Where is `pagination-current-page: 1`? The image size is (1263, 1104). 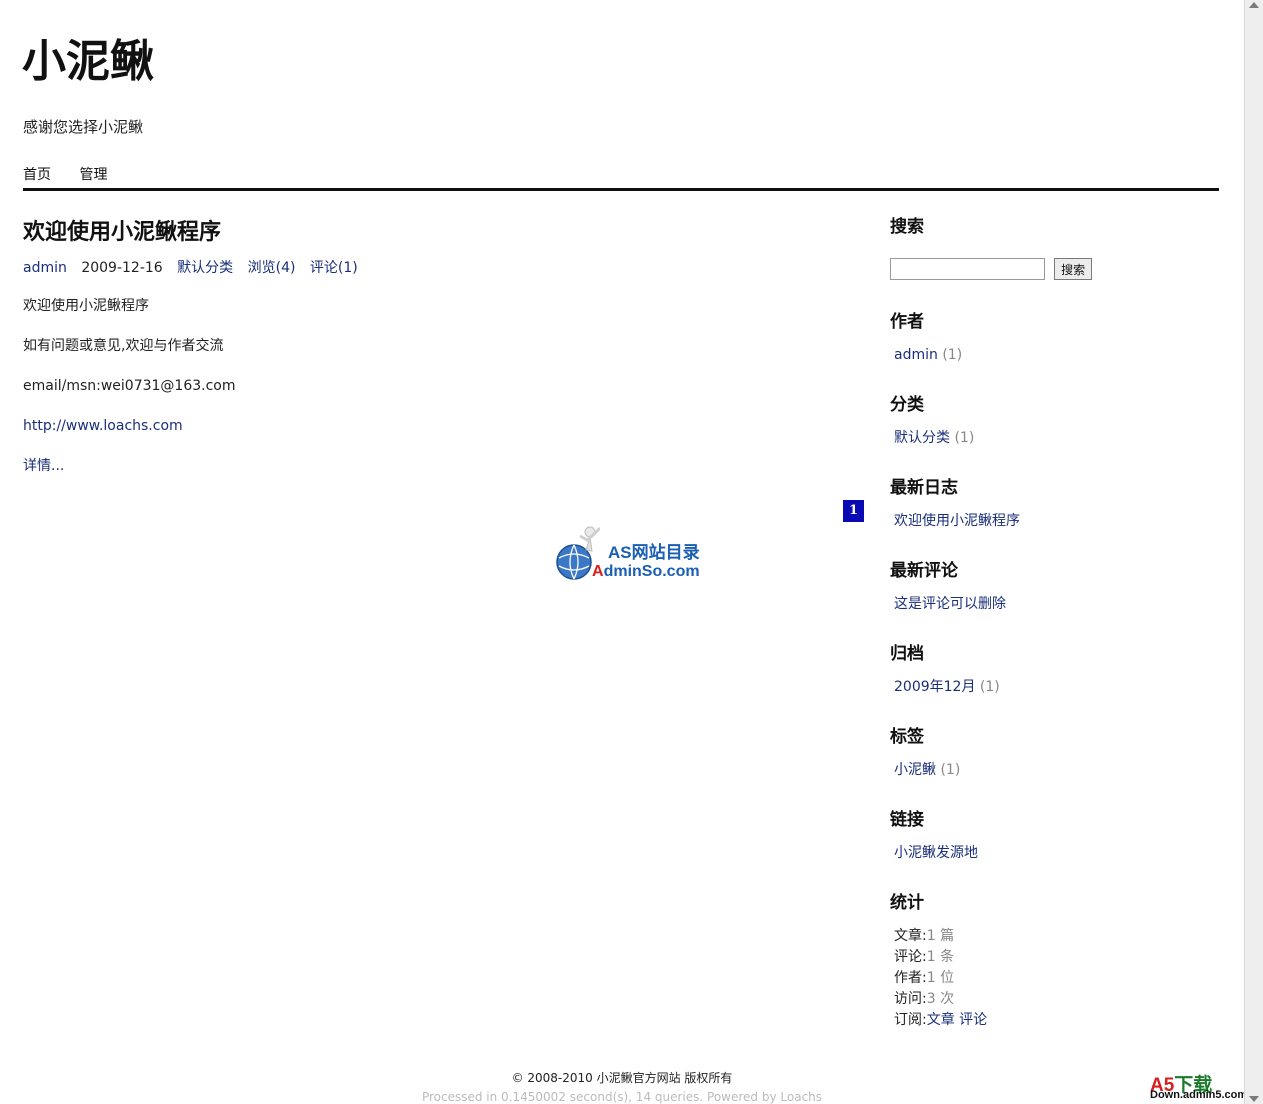 pagination-current-page: 1 is located at coordinates (853, 511).